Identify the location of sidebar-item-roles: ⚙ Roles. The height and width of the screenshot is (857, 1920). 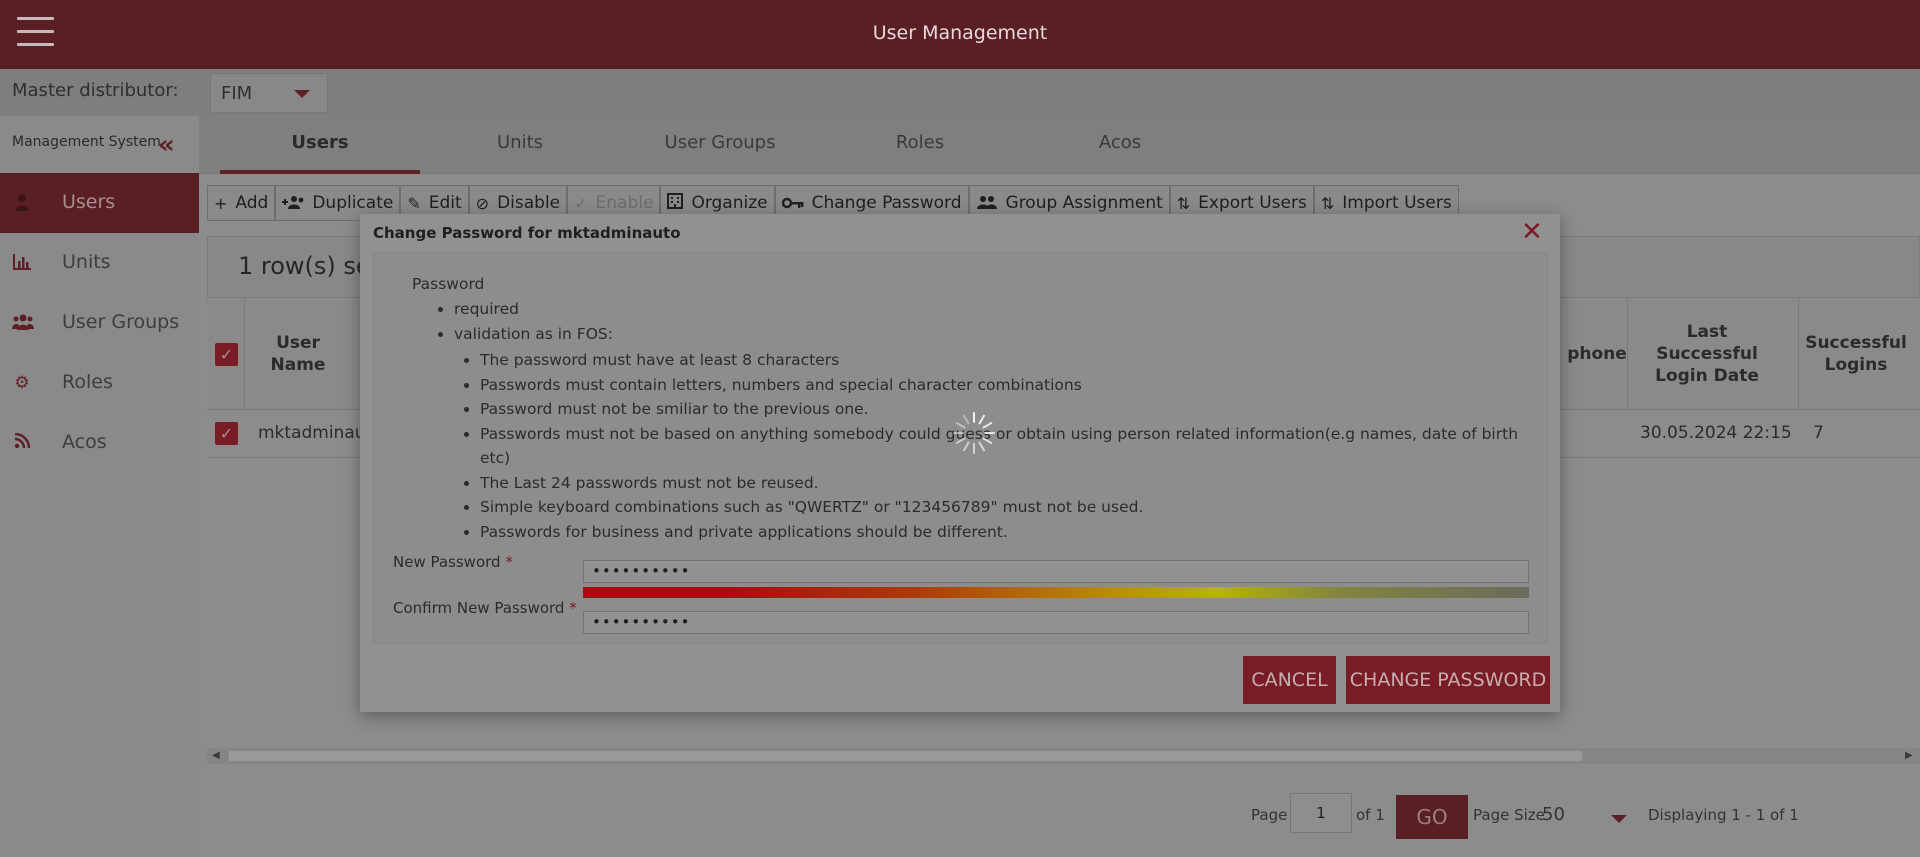
(99, 383).